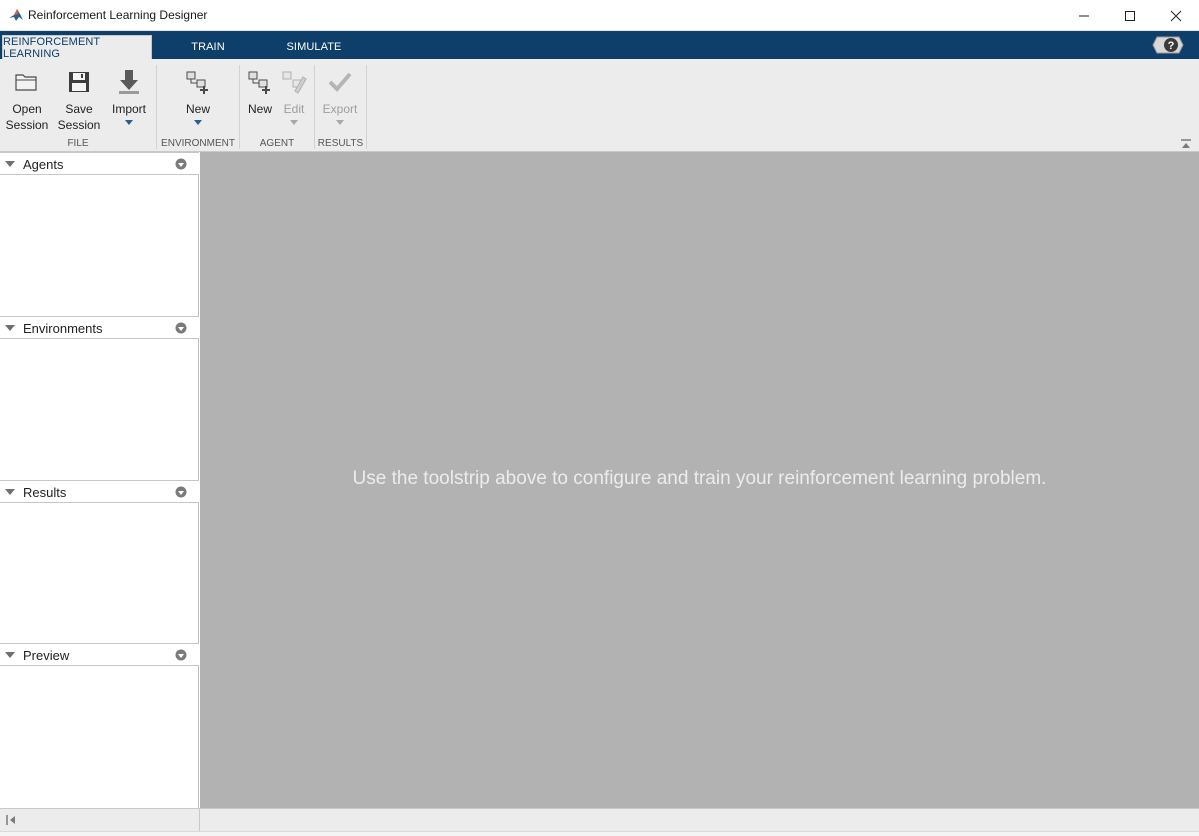 Image resolution: width=1199 pixels, height=836 pixels. Describe the element at coordinates (27, 109) in the screenshot. I see `open-session-label-1: Open` at that location.